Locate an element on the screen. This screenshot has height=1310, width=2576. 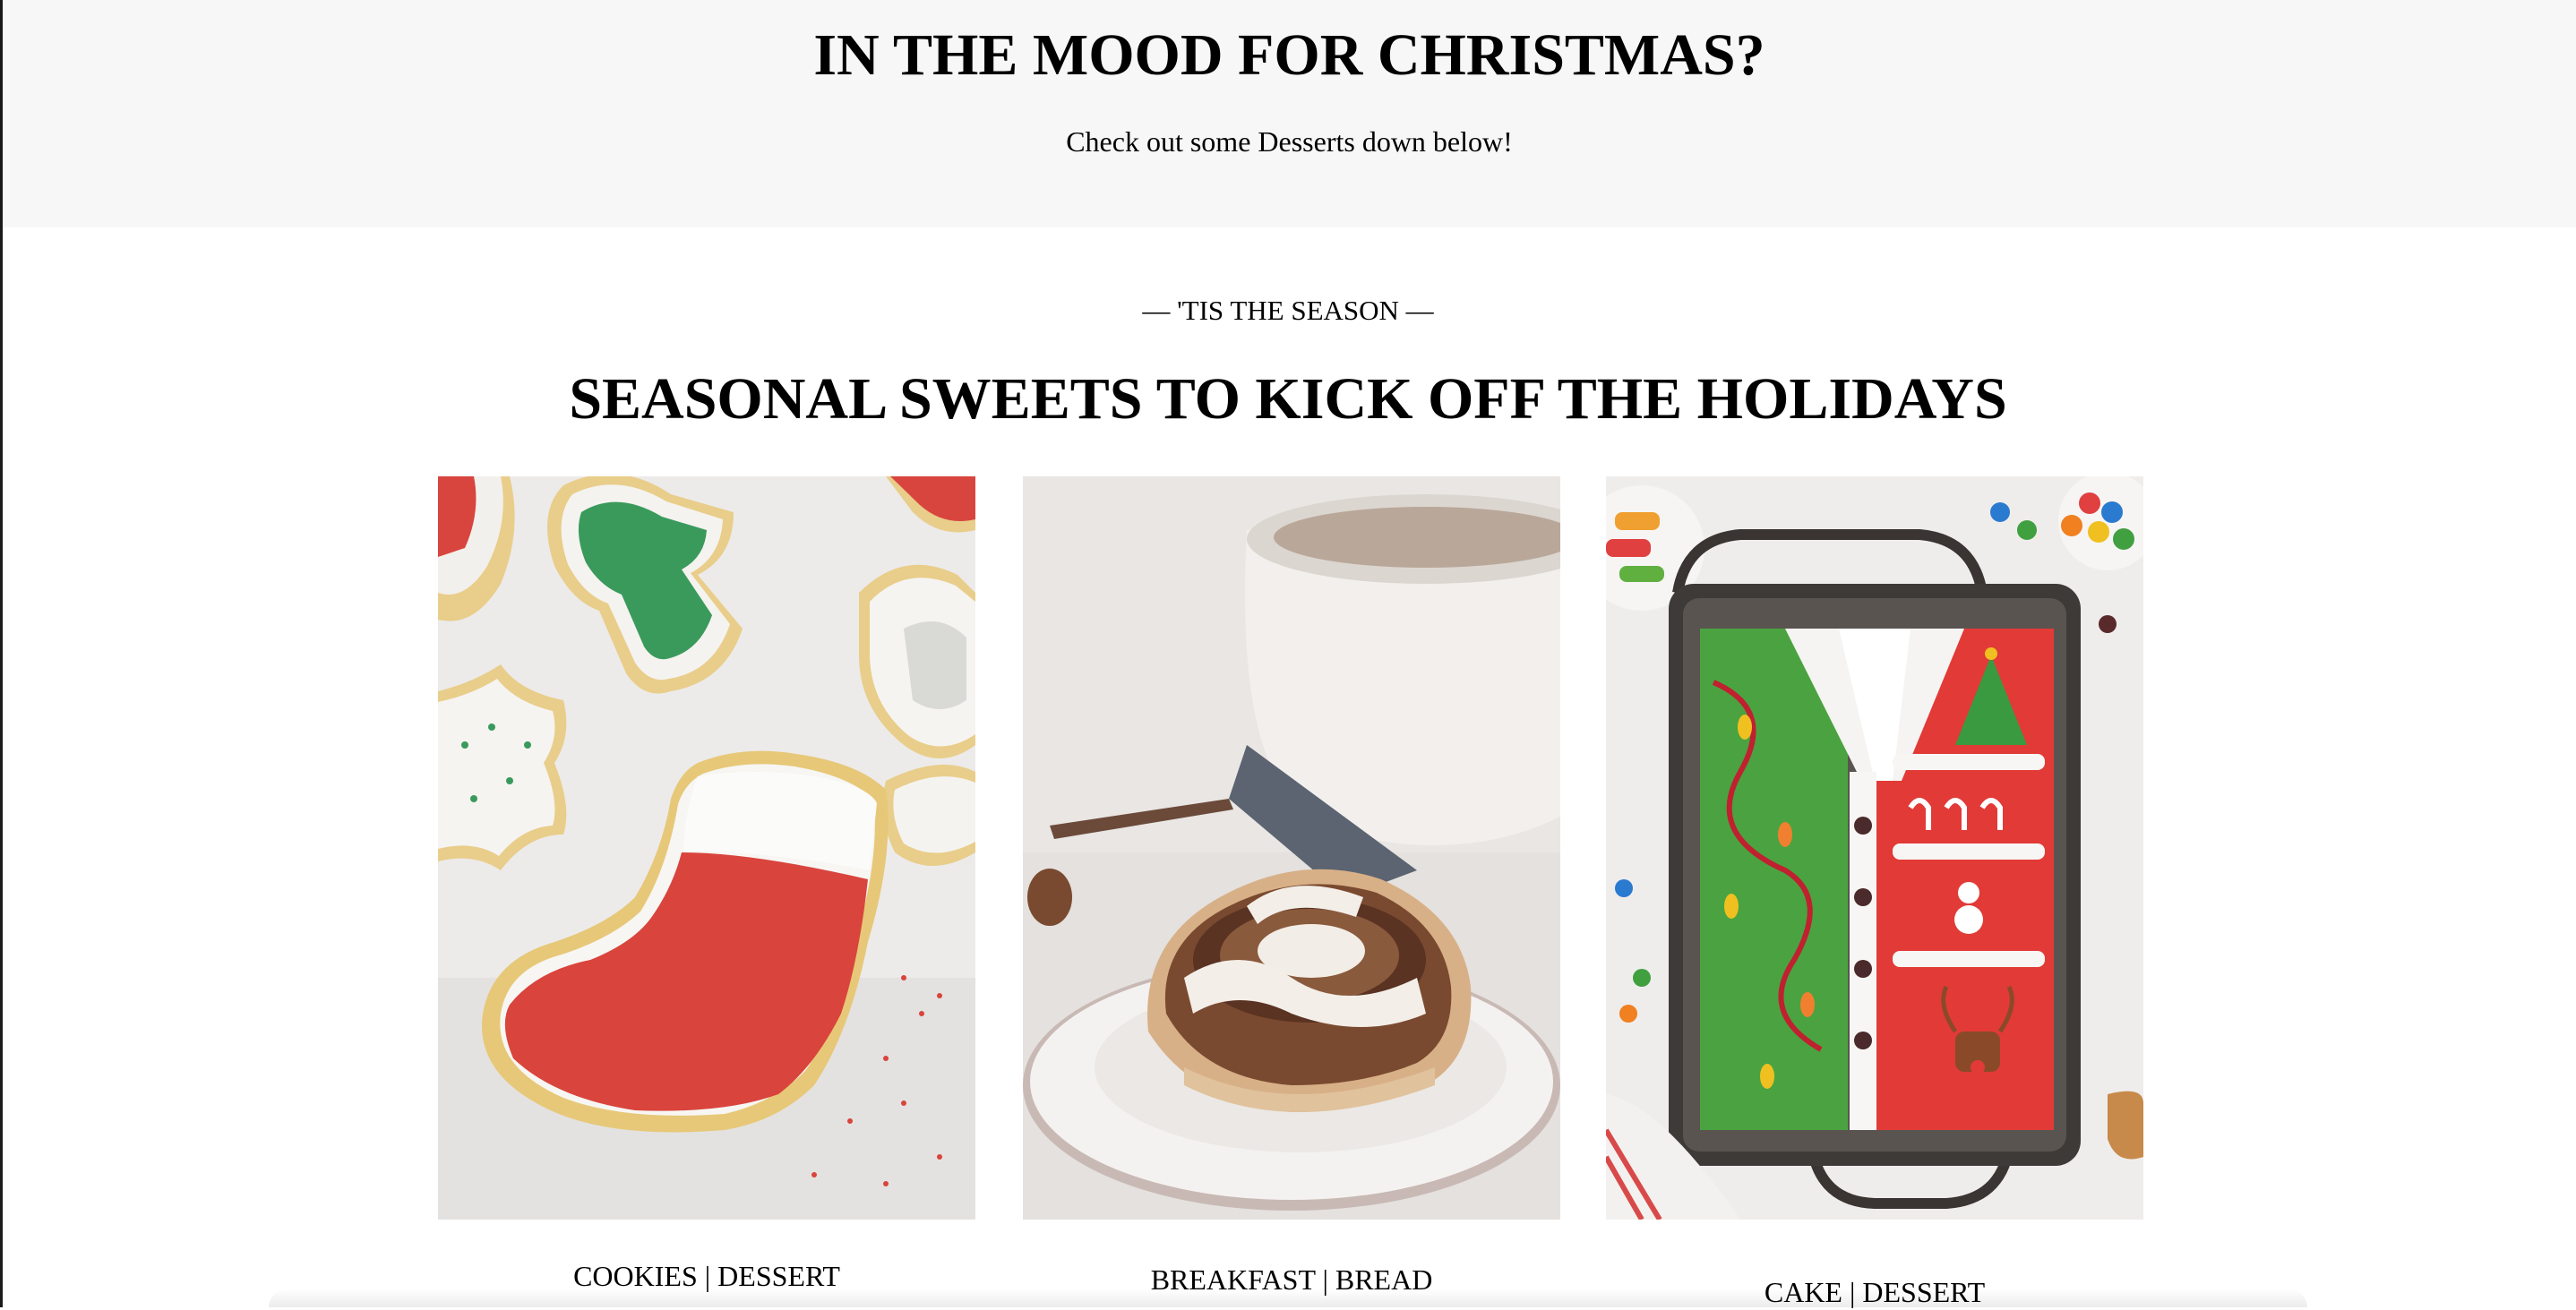
recipe-card-cookies: COOKIES | DESSERT is located at coordinates (706, 891).